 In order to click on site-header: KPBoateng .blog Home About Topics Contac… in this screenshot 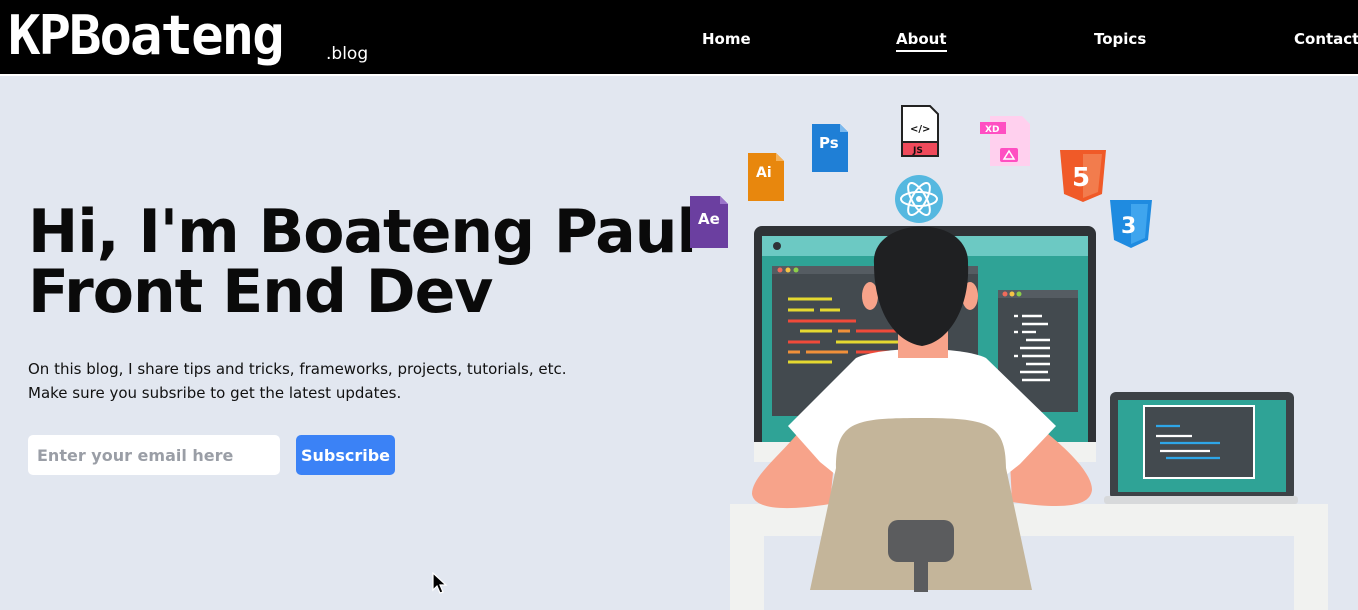, I will do `click(679, 38)`.